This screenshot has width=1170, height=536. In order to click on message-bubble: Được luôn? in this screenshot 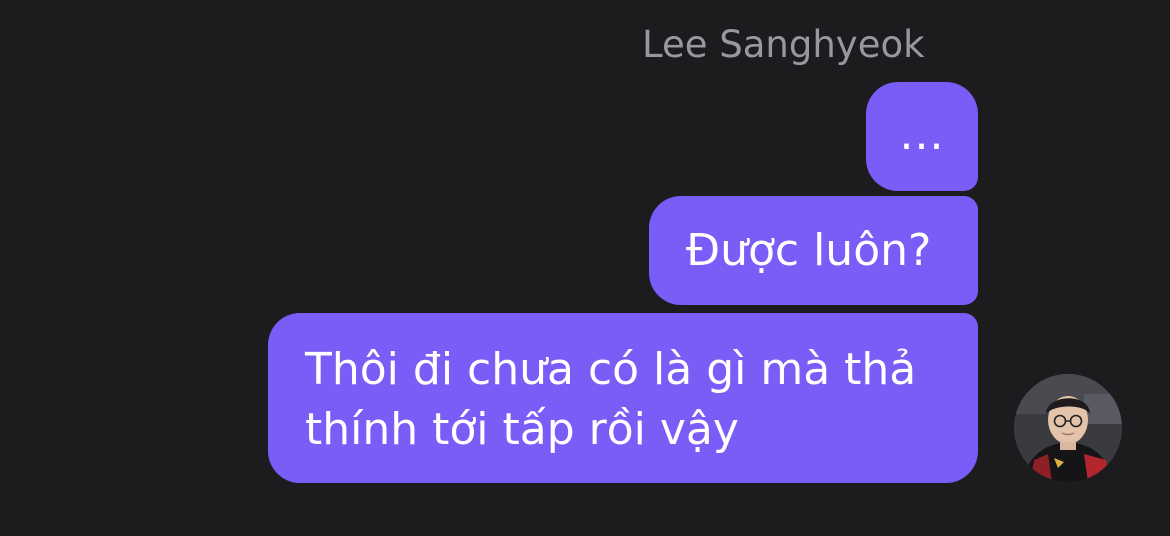, I will do `click(813, 250)`.